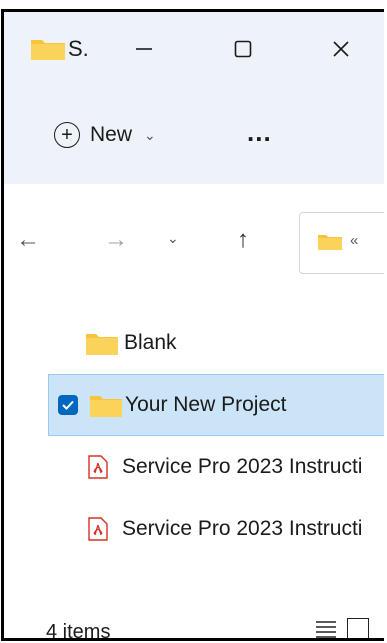 This screenshot has width=387, height=643. I want to click on forward-arrow-icon: →, so click(116, 240).